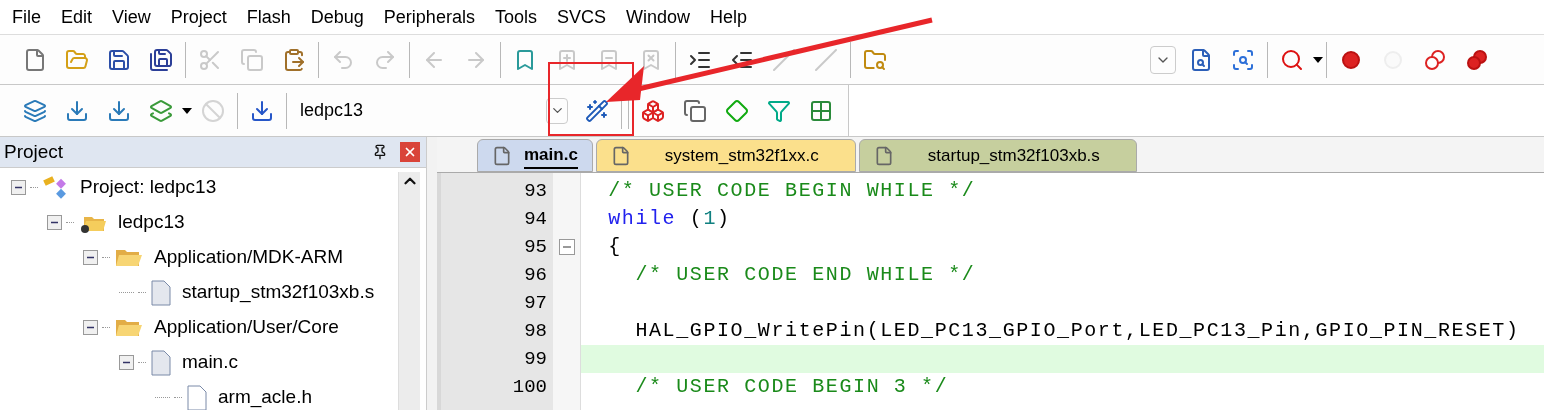 The height and width of the screenshot is (410, 1544). Describe the element at coordinates (535, 155) in the screenshot. I see `editor-tab: main.c` at that location.